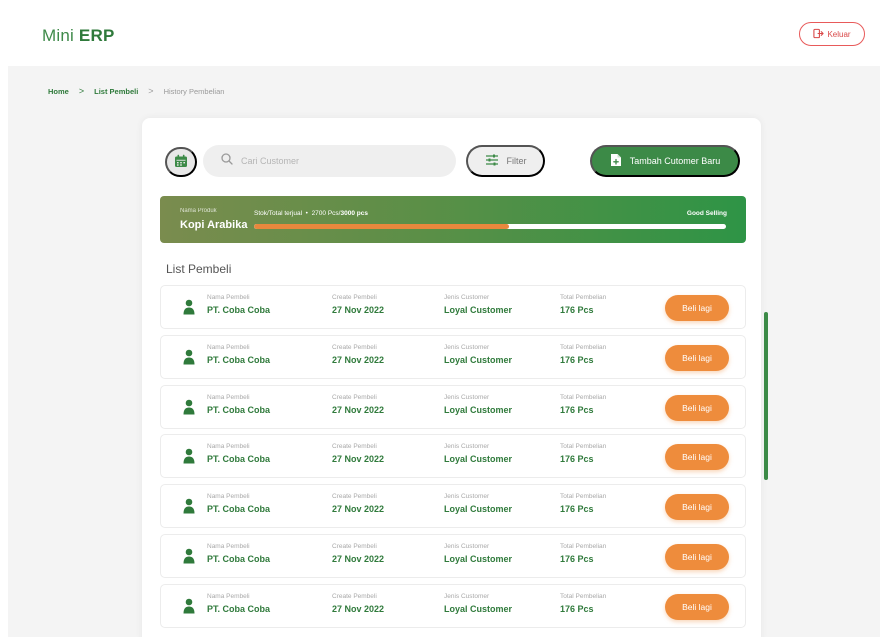 The image size is (880, 637). I want to click on breadcrumb-home: Home, so click(58, 91).